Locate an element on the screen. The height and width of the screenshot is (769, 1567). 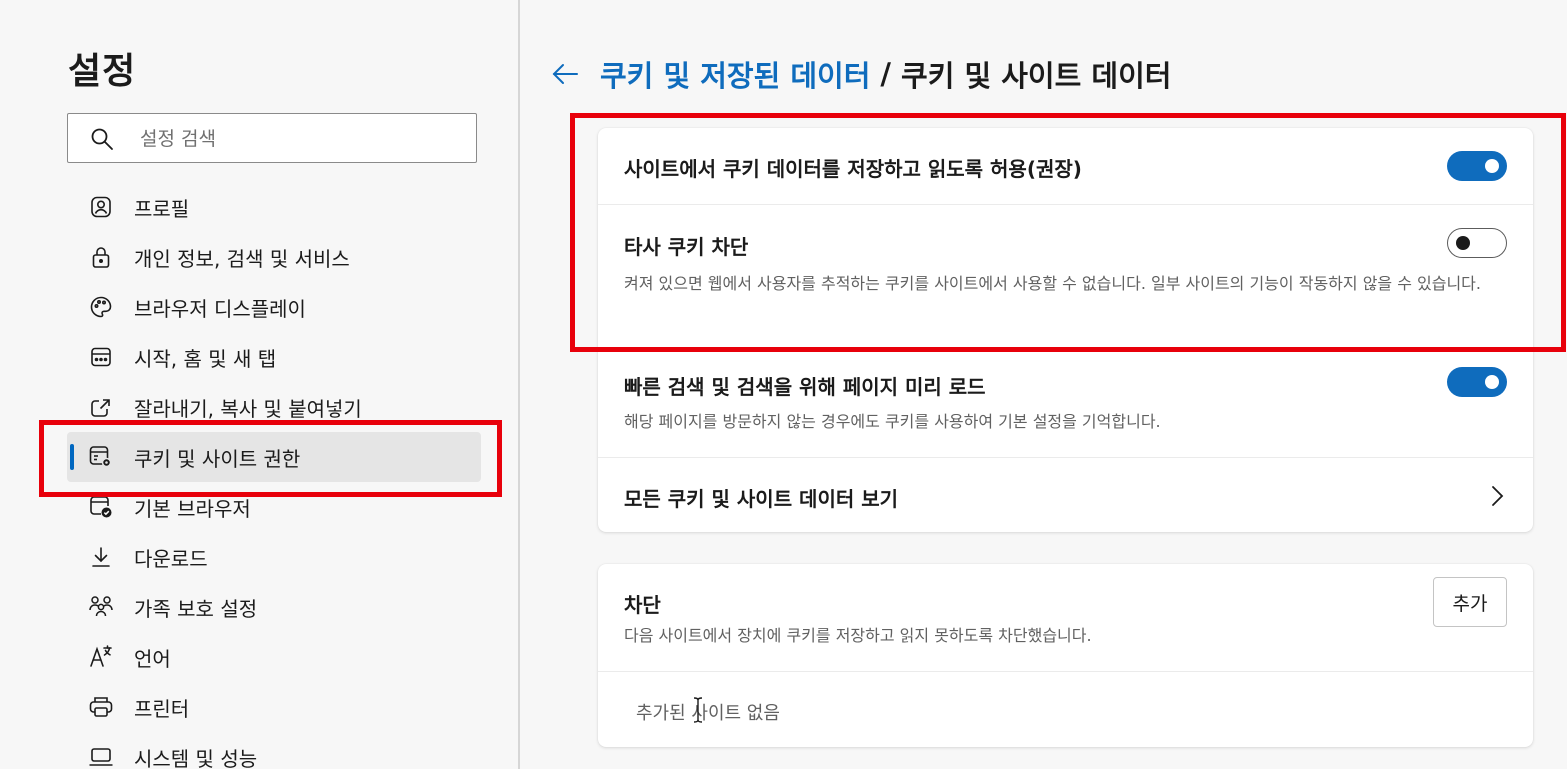
sidebar-item-appearance: 브라우저 디스플레이 is located at coordinates (274, 307).